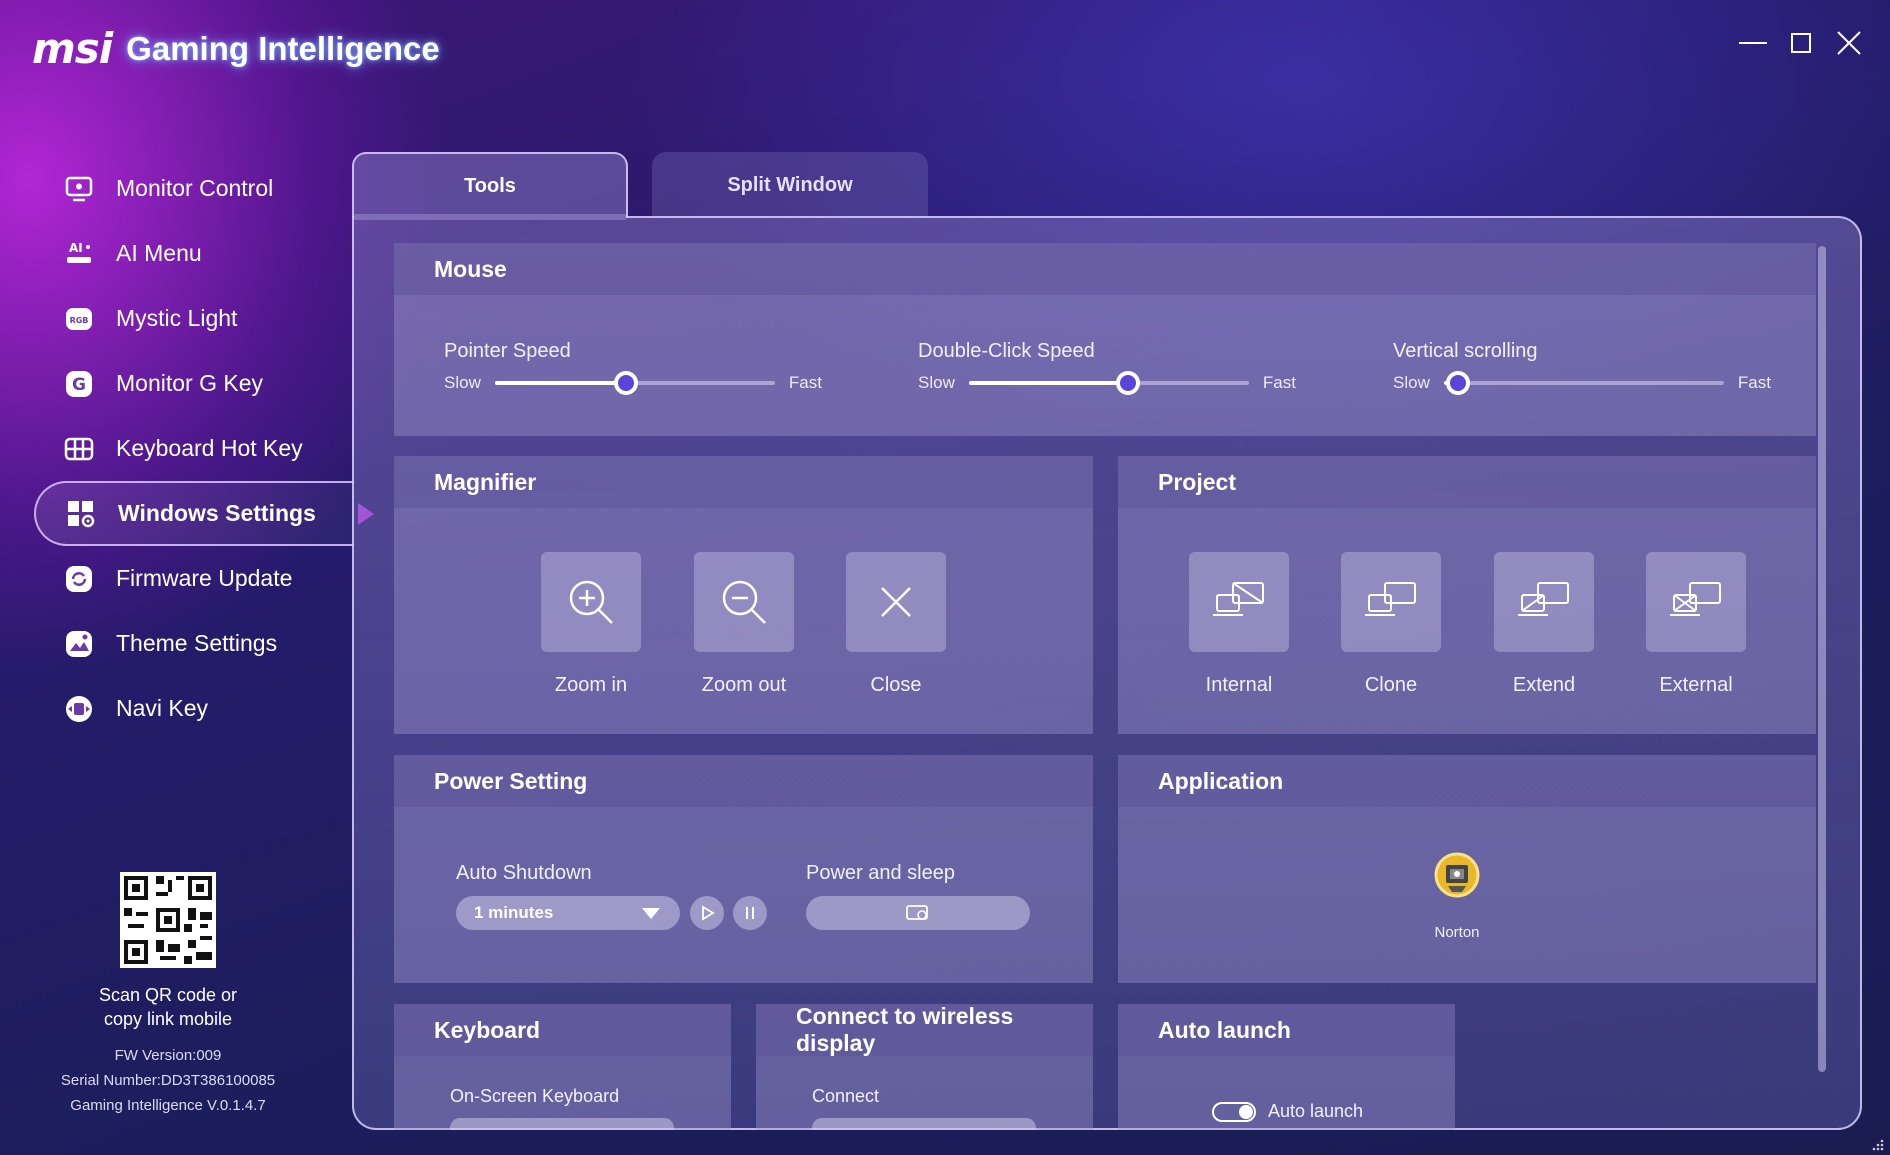 The width and height of the screenshot is (1890, 1155). Describe the element at coordinates (1105, 269) in the screenshot. I see `mouse-title: Mouse` at that location.